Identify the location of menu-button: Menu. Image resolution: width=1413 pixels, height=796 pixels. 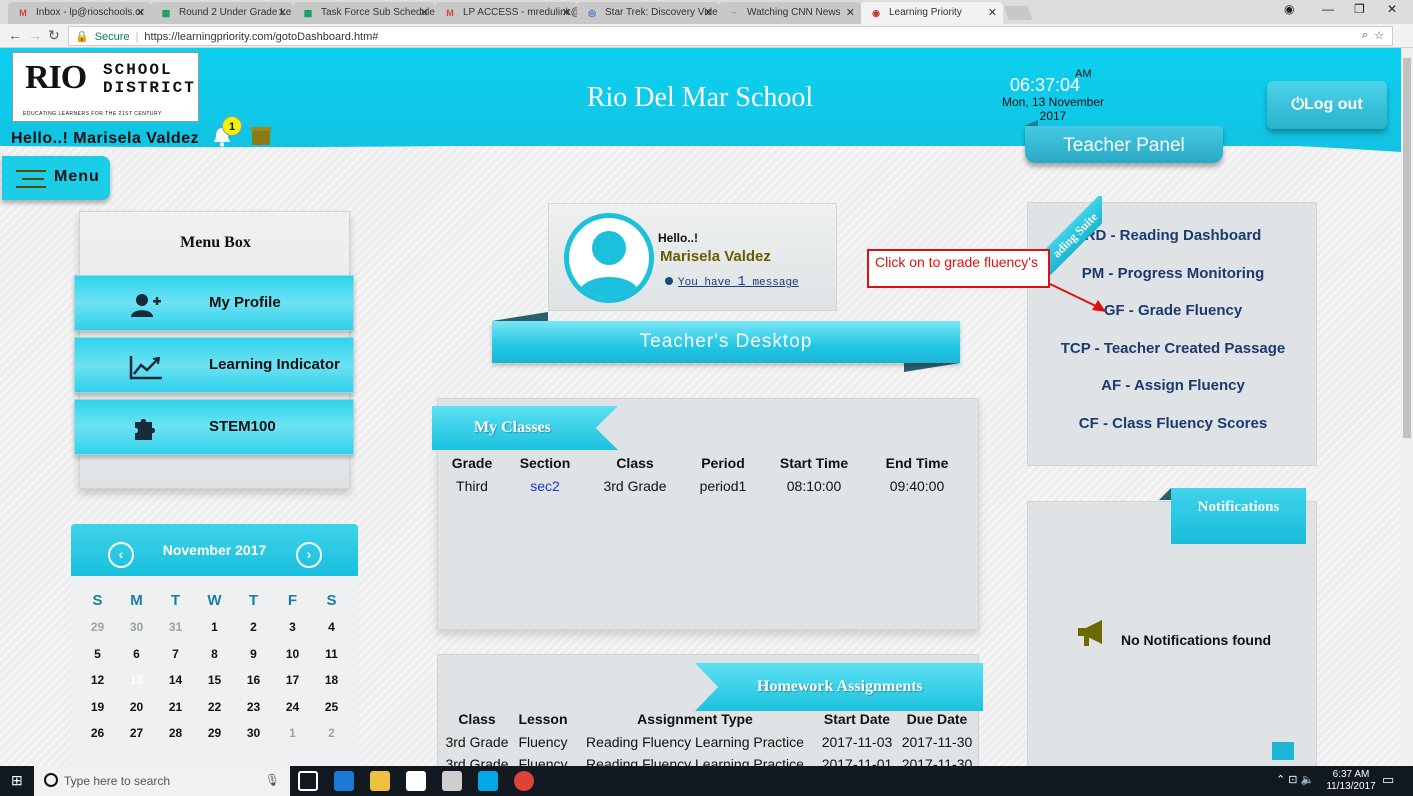
(56, 178).